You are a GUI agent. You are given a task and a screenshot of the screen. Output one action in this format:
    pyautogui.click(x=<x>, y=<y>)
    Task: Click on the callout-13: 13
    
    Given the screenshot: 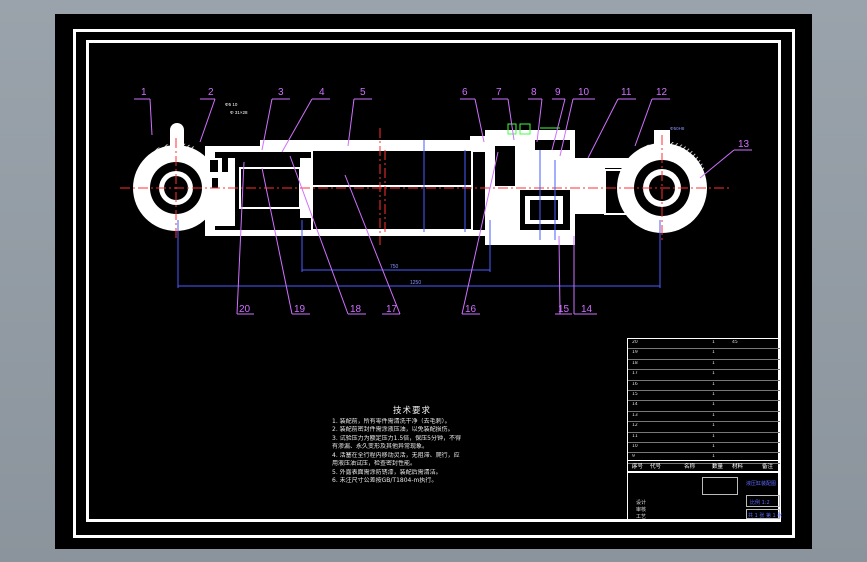 What is the action you would take?
    pyautogui.click(x=744, y=144)
    